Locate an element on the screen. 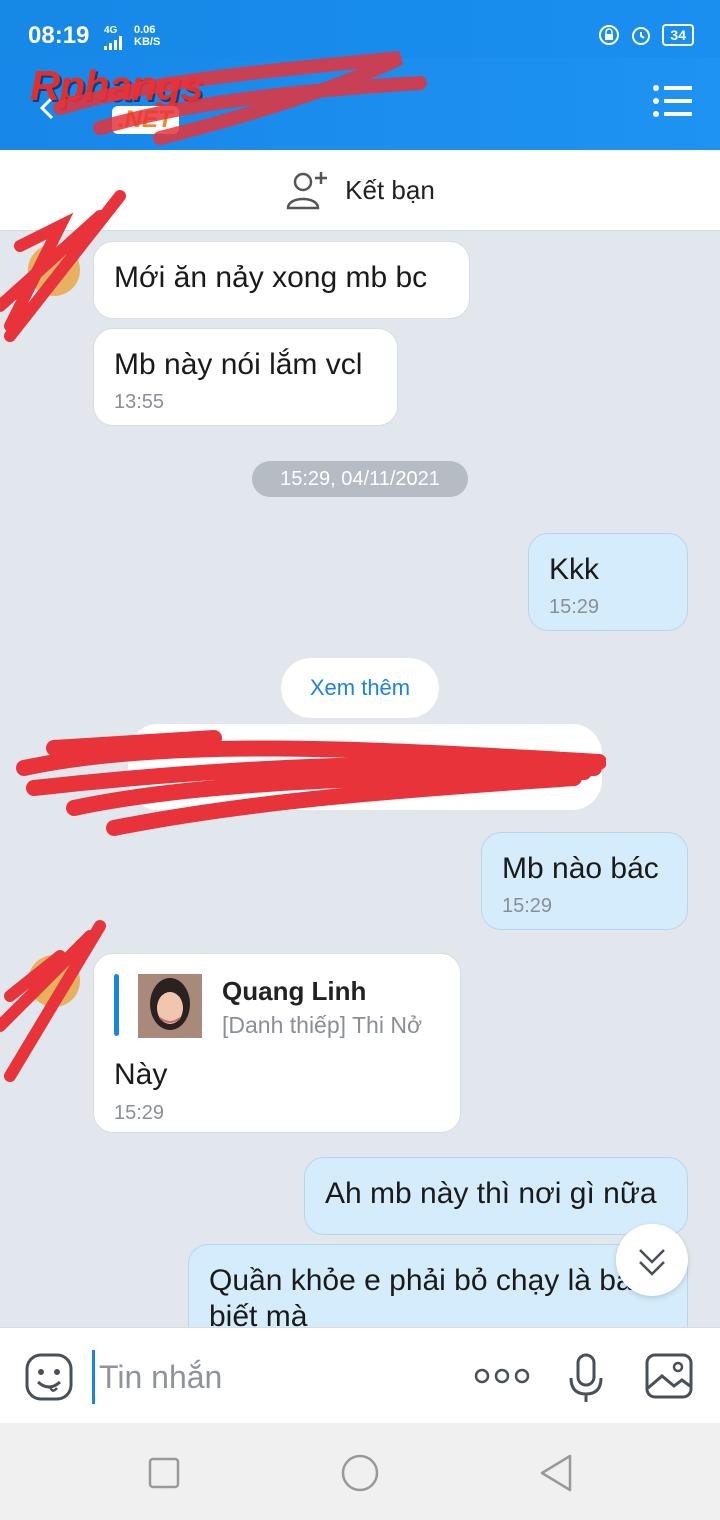 The height and width of the screenshot is (1520, 720). battery-indicator: 34 is located at coordinates (678, 35).